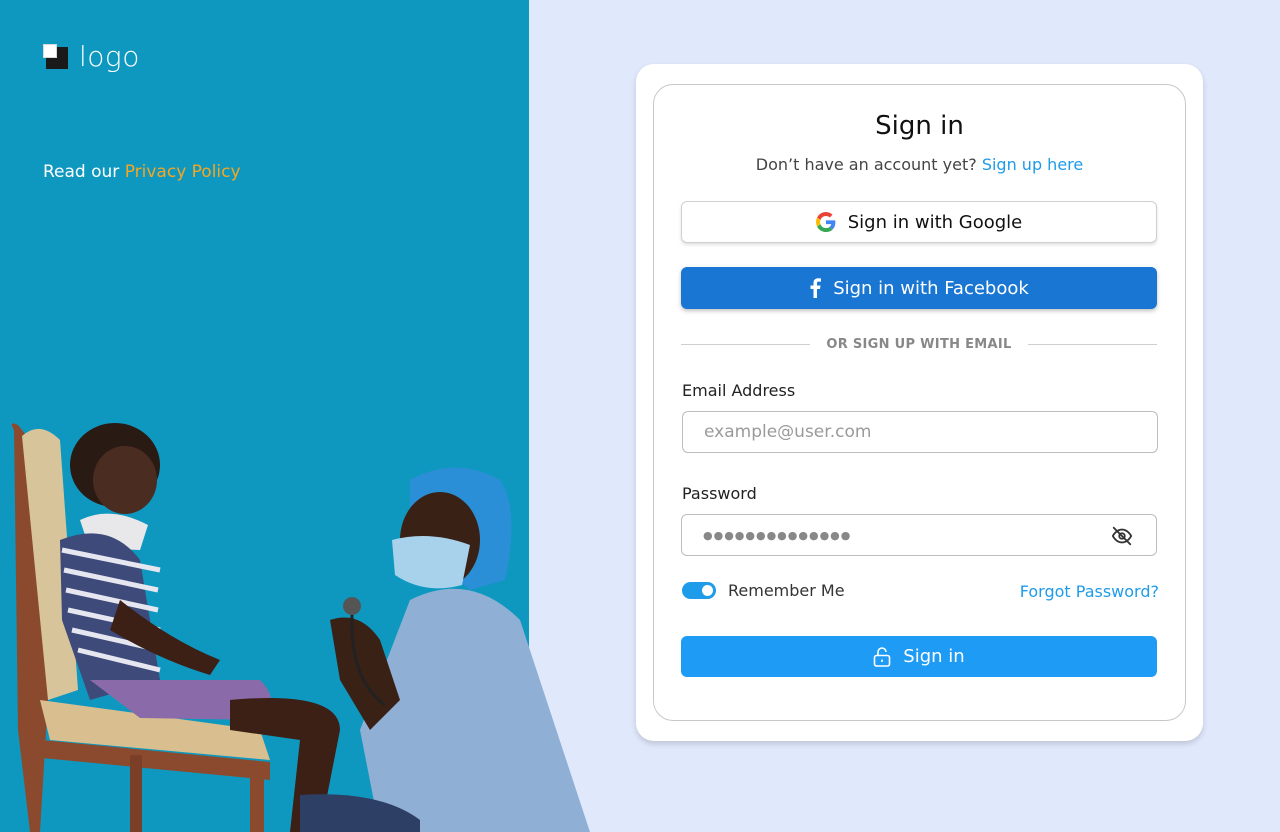  What do you see at coordinates (919, 126) in the screenshot?
I see `page-title: Sign in` at bounding box center [919, 126].